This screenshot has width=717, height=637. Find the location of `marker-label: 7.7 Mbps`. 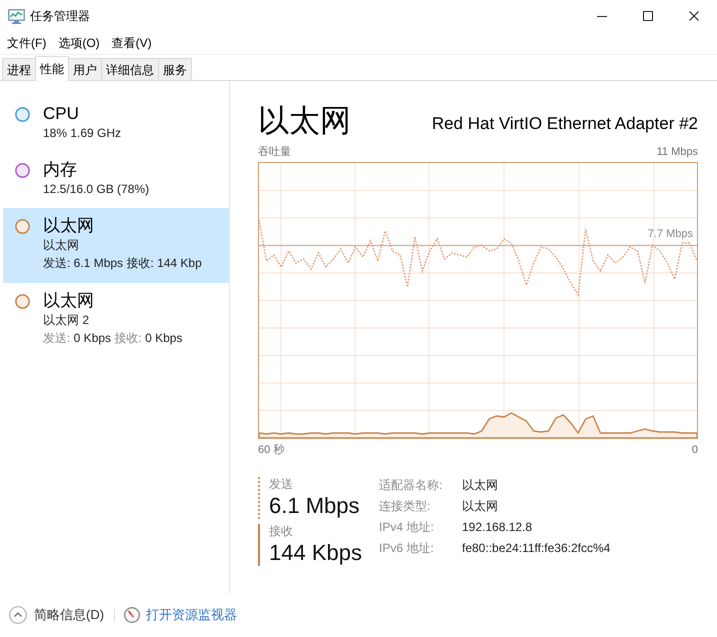

marker-label: 7.7 Mbps is located at coordinates (670, 234).